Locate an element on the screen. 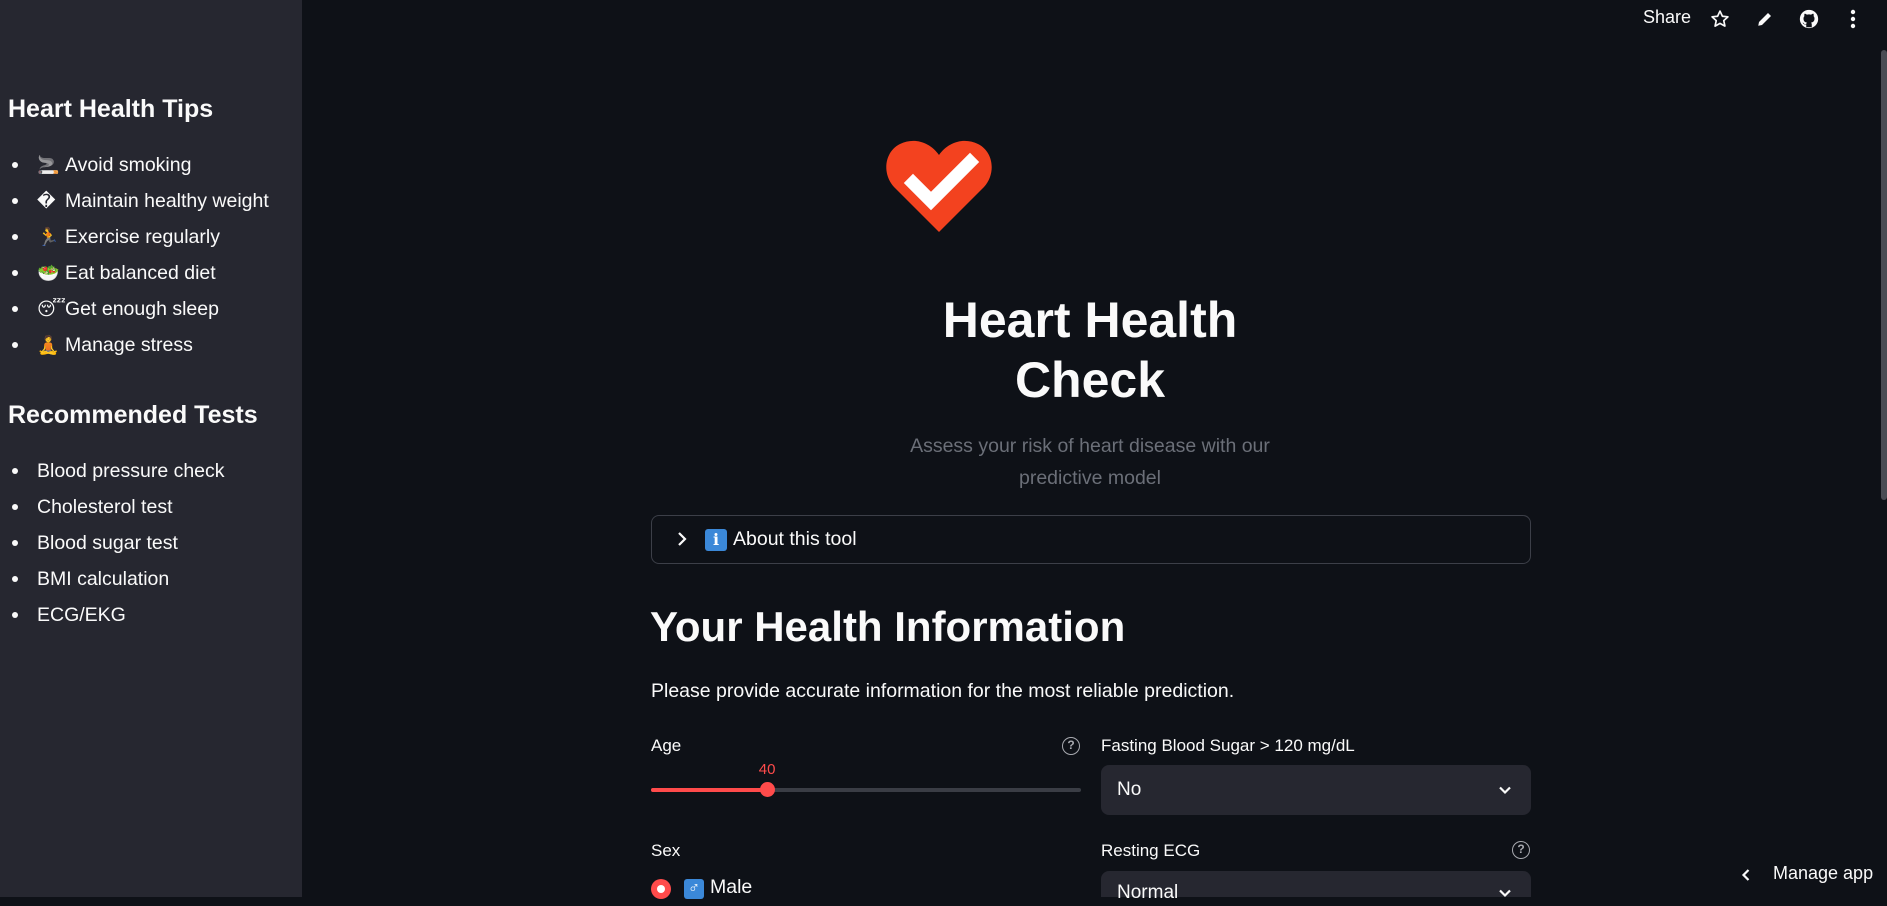 Image resolution: width=1887 pixels, height=906 pixels. tip-emoji-icon: 🏃 is located at coordinates (48, 237).